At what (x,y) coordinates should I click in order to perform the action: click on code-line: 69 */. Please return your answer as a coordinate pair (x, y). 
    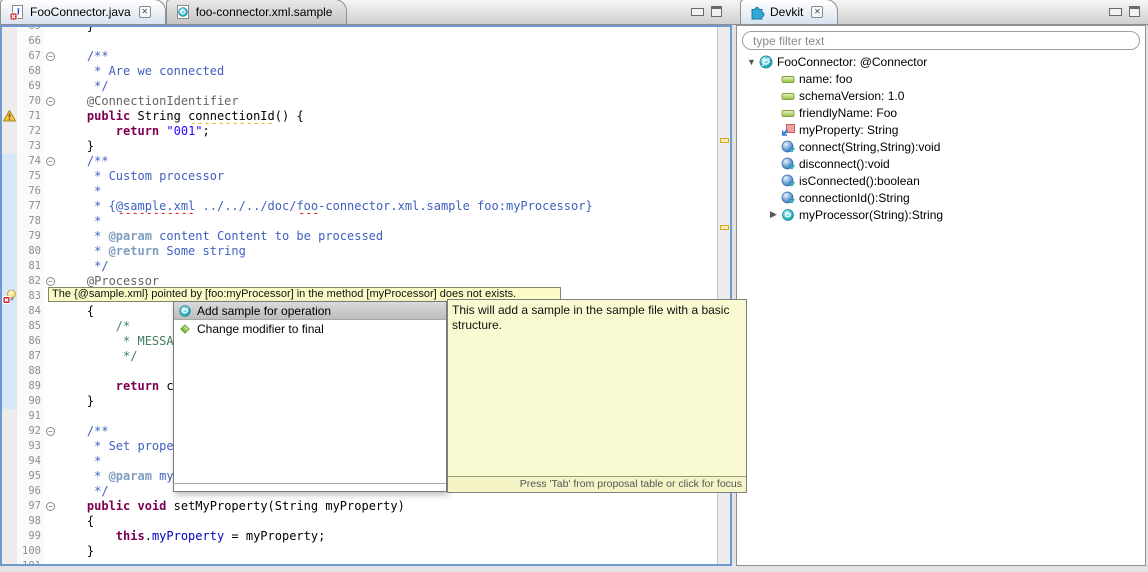
    Looking at the image, I should click on (359, 86).